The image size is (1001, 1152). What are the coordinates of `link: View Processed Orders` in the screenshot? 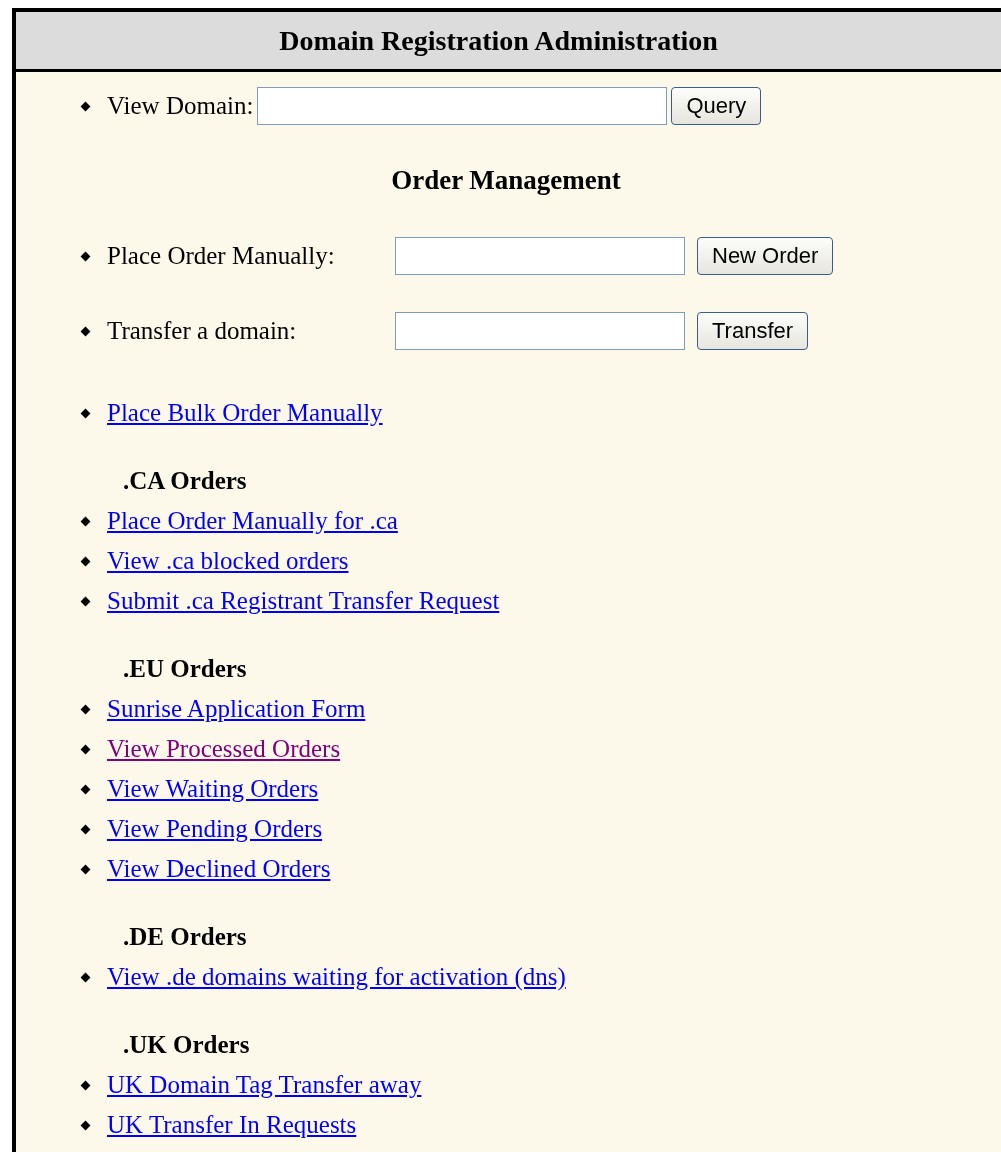 It's located at (224, 749).